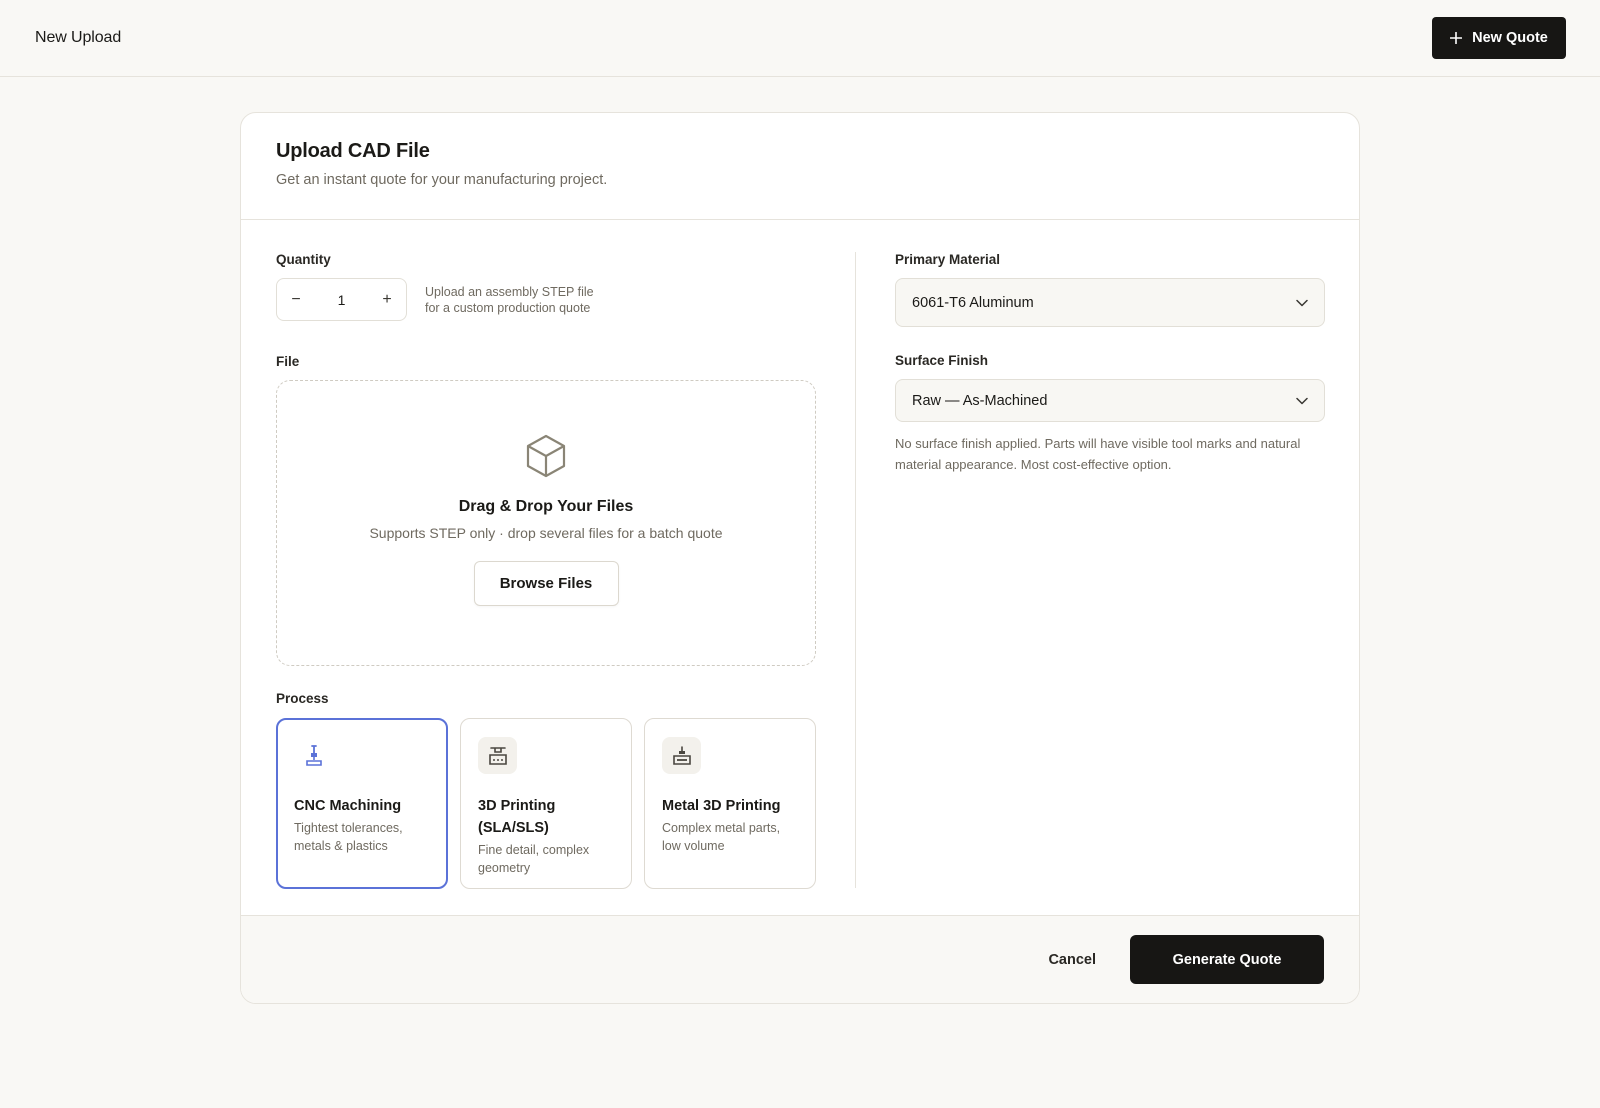 The width and height of the screenshot is (1600, 1108). Describe the element at coordinates (546, 456) in the screenshot. I see `cube-icon` at that location.